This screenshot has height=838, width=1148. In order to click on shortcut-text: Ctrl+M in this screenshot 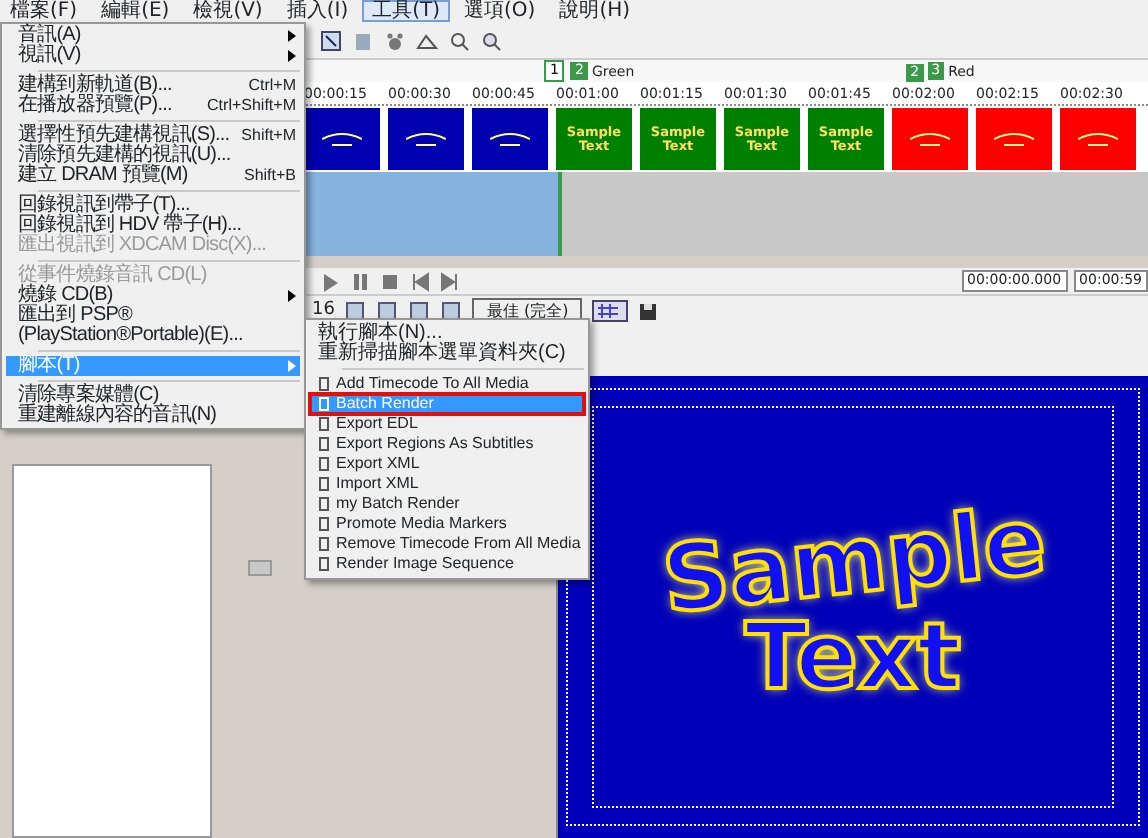, I will do `click(272, 86)`.